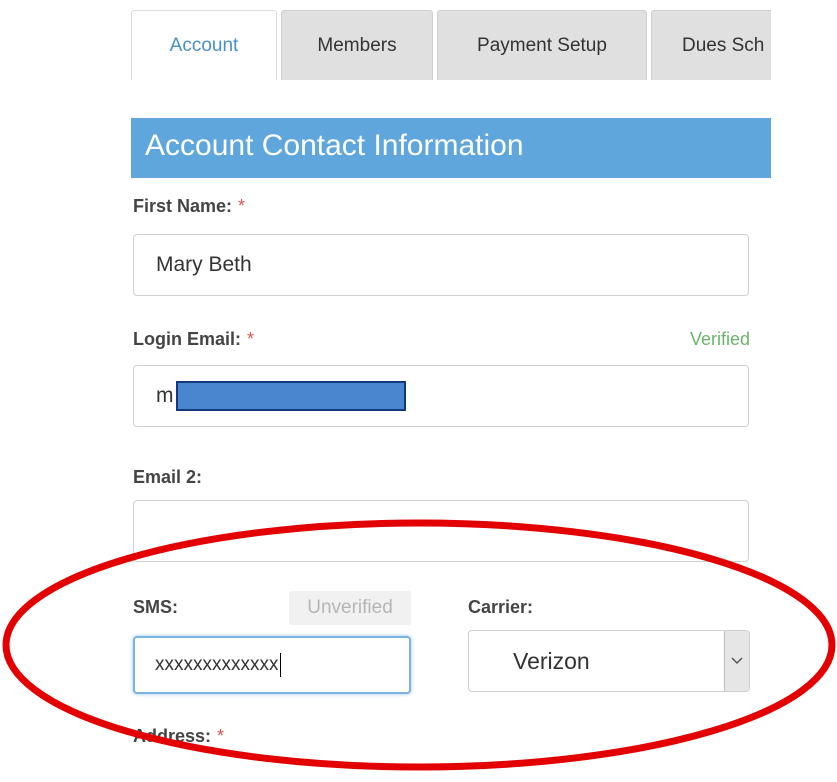 This screenshot has height=782, width=837. Describe the element at coordinates (719, 339) in the screenshot. I see `login-email-verified-status: Verified` at that location.